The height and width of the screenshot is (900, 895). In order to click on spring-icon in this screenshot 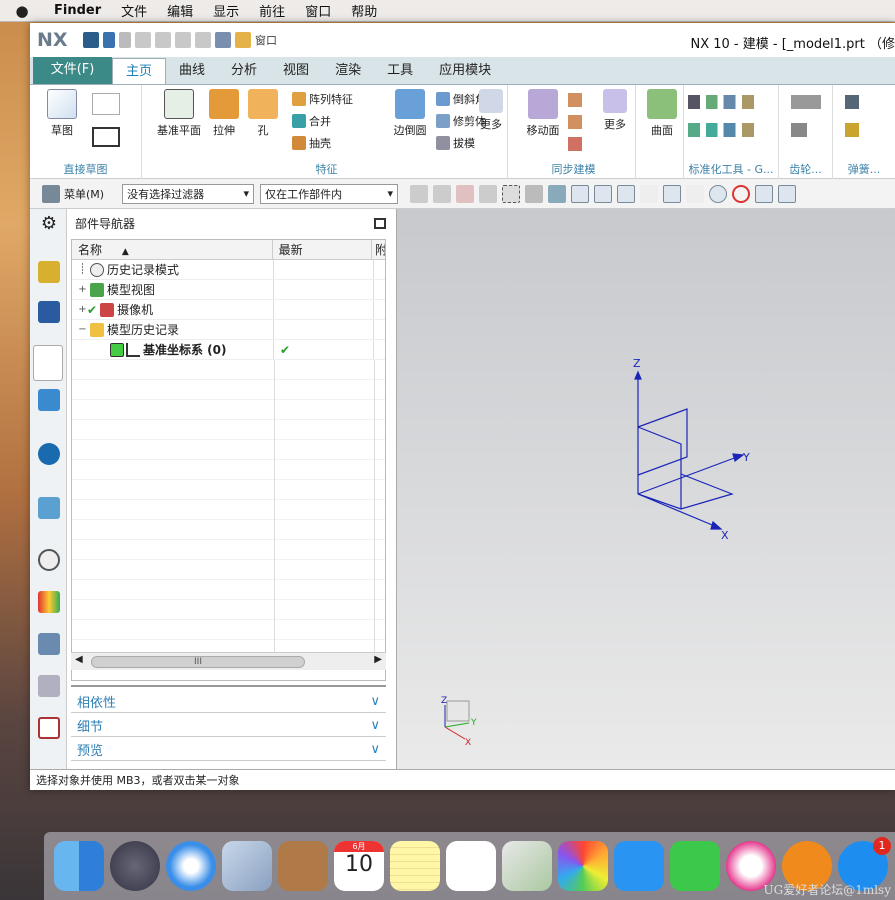, I will do `click(852, 102)`.